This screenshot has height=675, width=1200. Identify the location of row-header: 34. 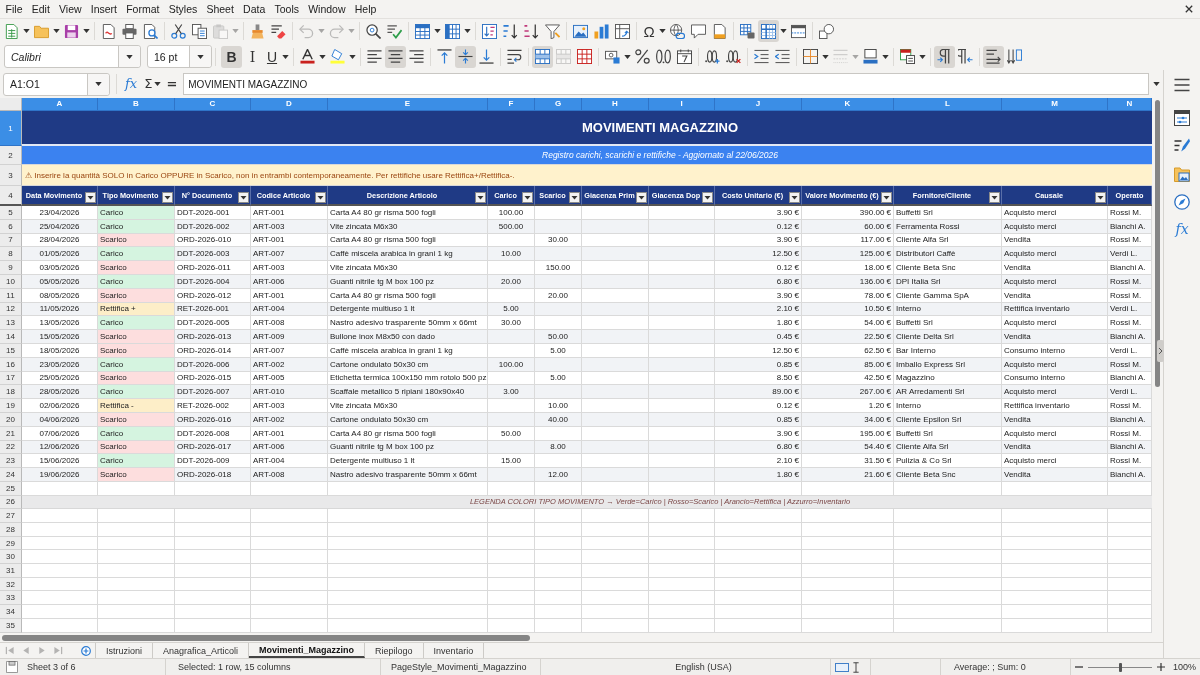
(11, 612).